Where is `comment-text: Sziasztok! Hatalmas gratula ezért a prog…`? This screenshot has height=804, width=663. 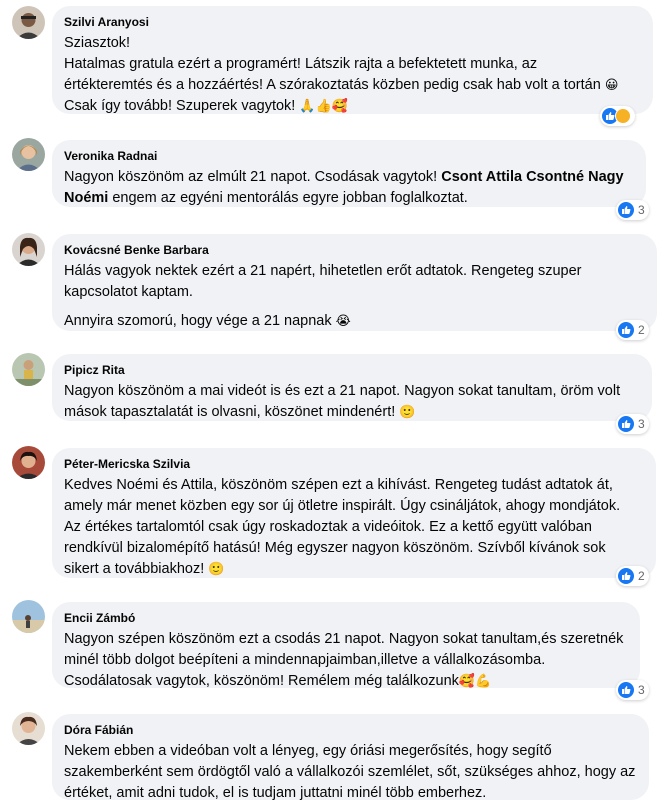 comment-text: Sziasztok! Hatalmas gratula ezért a prog… is located at coordinates (341, 74).